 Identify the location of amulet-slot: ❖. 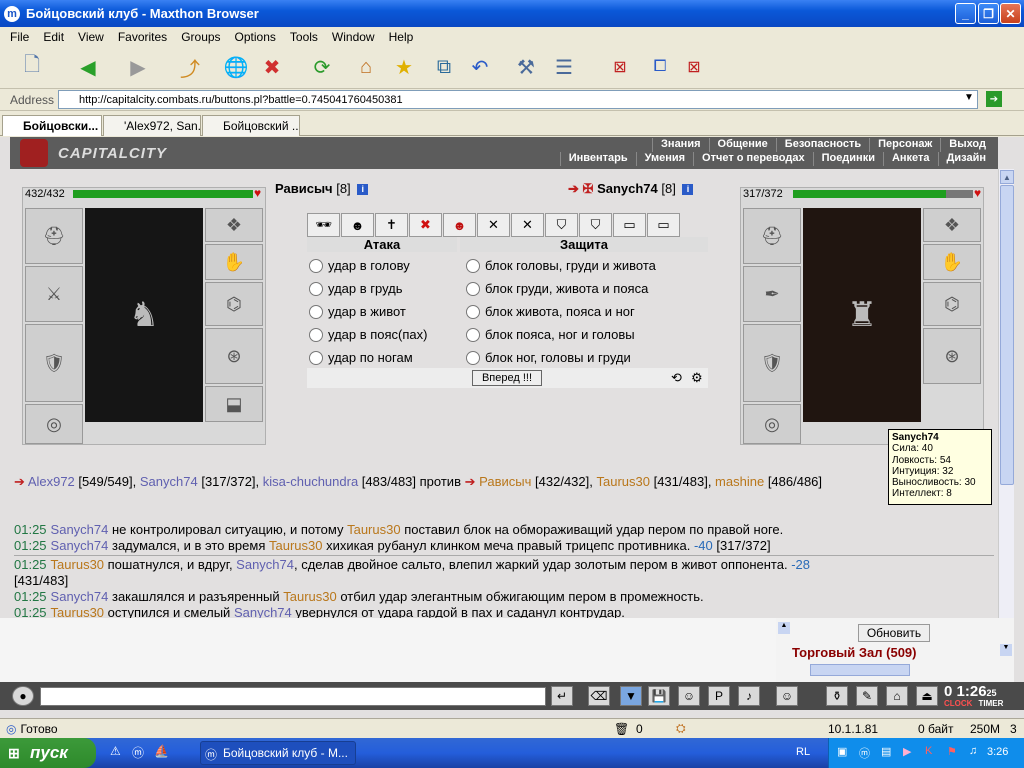
(234, 225).